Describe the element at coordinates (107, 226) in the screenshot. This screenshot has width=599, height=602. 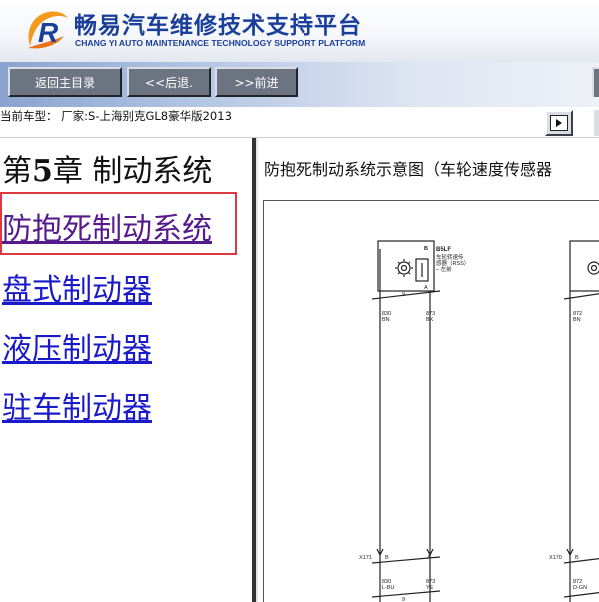
I see `menu-item-abs: 防抱死制动系统` at that location.